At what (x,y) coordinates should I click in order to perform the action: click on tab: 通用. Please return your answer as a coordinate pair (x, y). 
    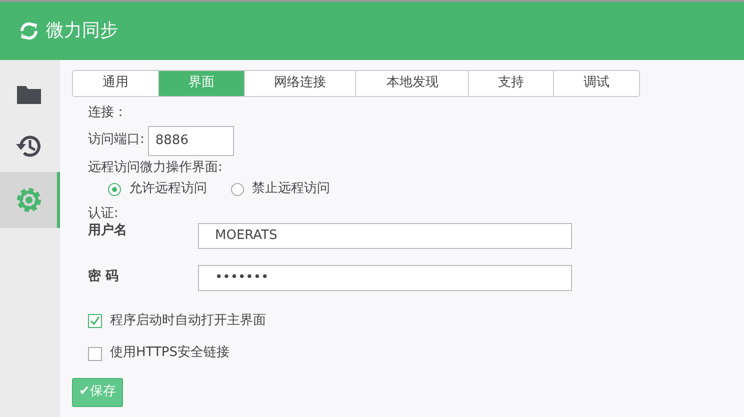
    Looking at the image, I should click on (116, 83).